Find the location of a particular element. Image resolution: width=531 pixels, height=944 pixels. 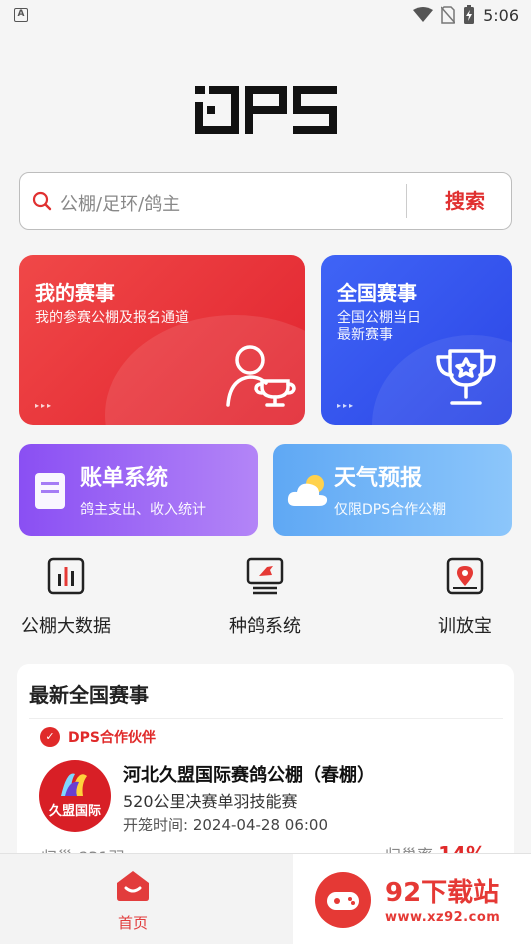

receipt-icon is located at coordinates (50, 491).